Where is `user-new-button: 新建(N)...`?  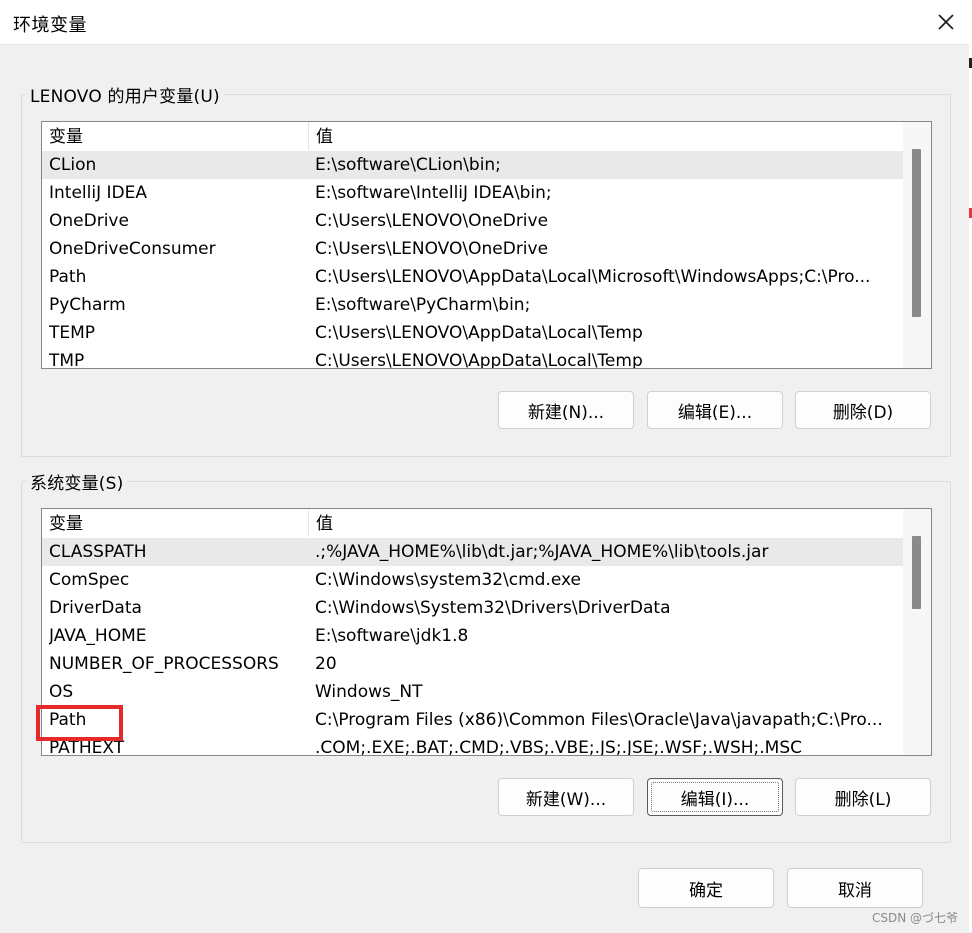 user-new-button: 新建(N)... is located at coordinates (566, 410).